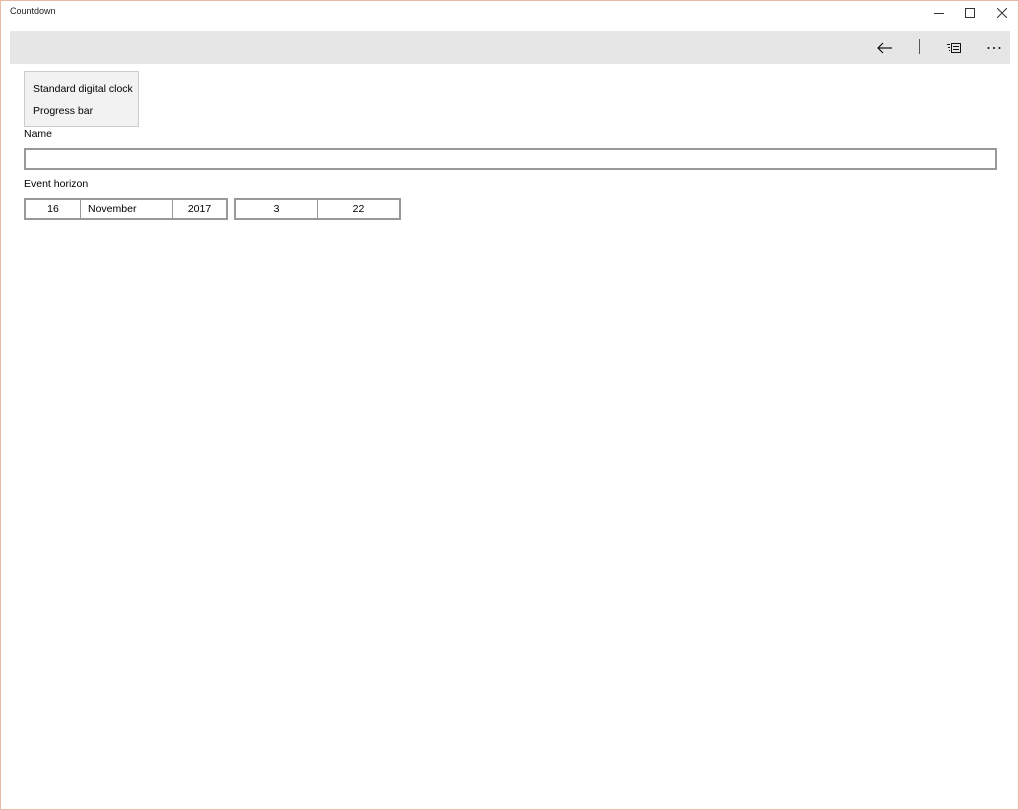 This screenshot has width=1019, height=810. Describe the element at coordinates (277, 209) in the screenshot. I see `time-hour-field: 3` at that location.